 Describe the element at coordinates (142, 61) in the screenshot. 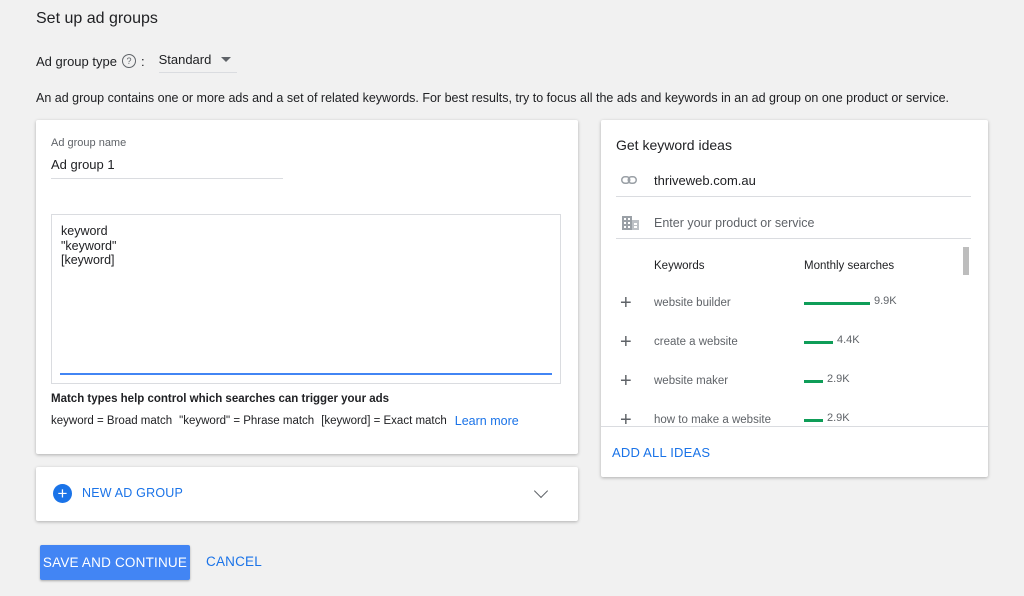

I see `type-colon: :` at that location.